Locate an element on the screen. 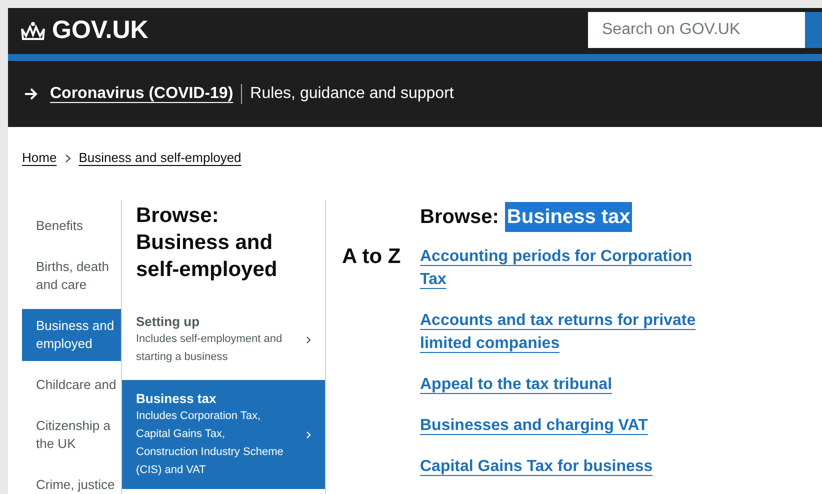 Image resolution: width=822 pixels, height=494 pixels. arrow-icon is located at coordinates (31, 94).